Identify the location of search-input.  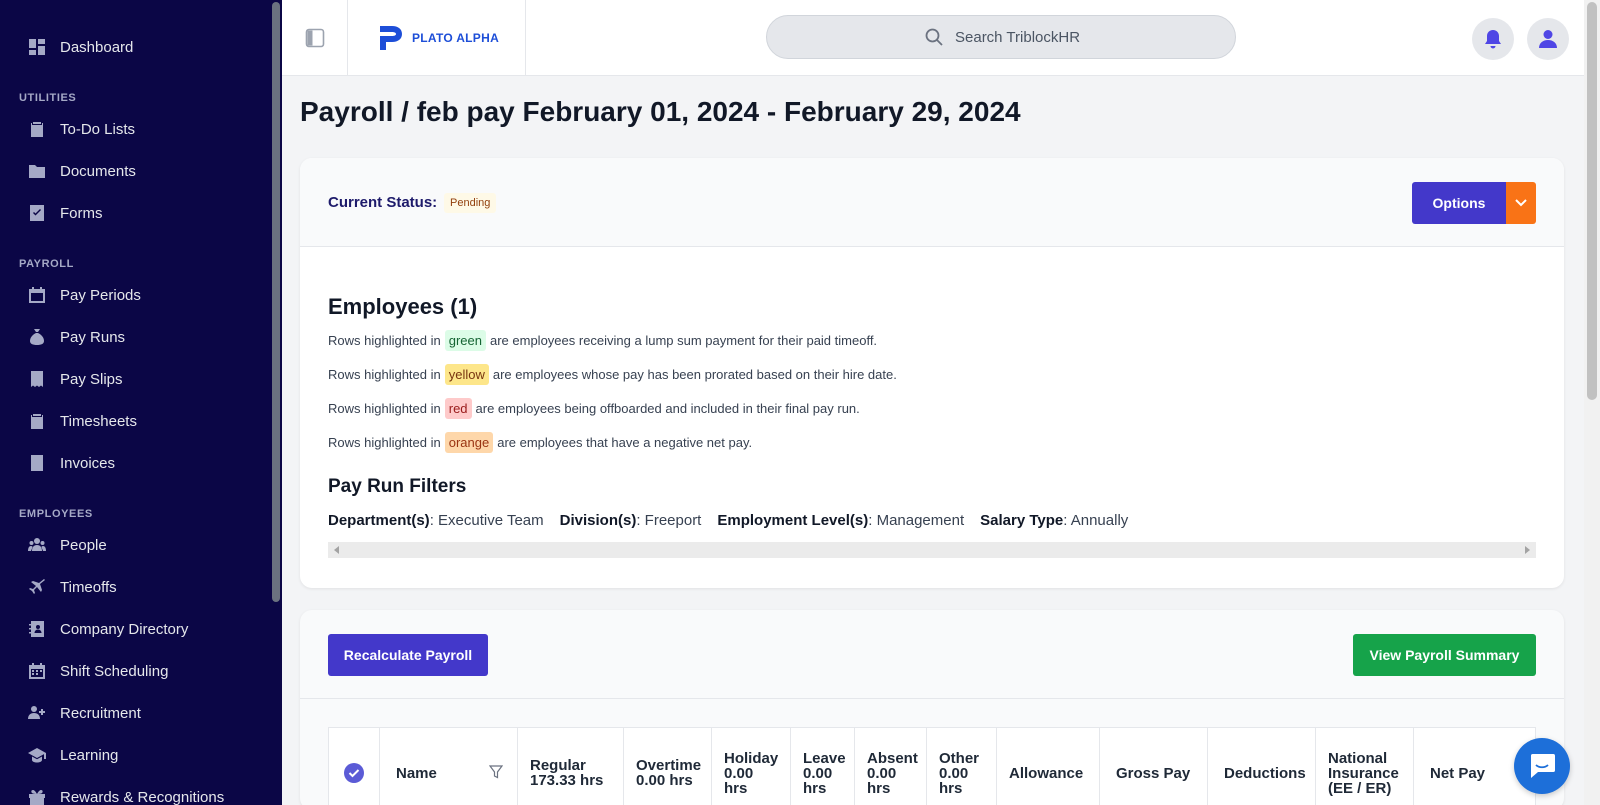
(1055, 37).